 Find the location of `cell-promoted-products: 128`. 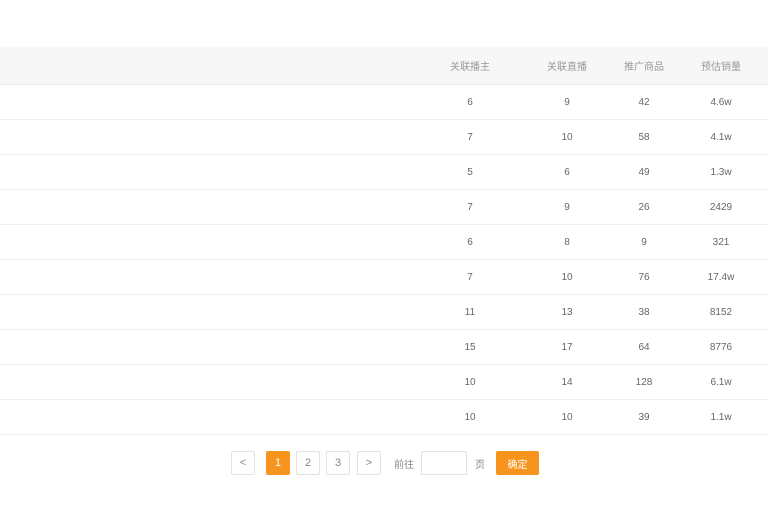

cell-promoted-products: 128 is located at coordinates (644, 382).